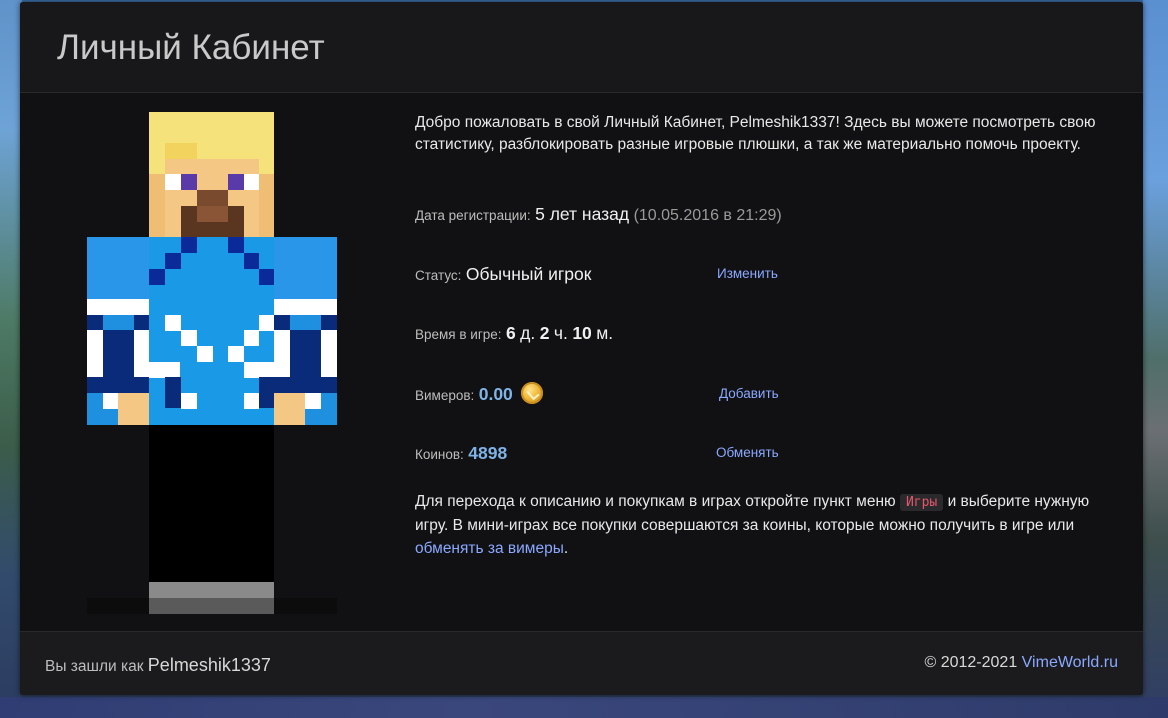 The image size is (1168, 718). I want to click on copyright: © 2012-2021 VimeWorld.ru, so click(1021, 663).